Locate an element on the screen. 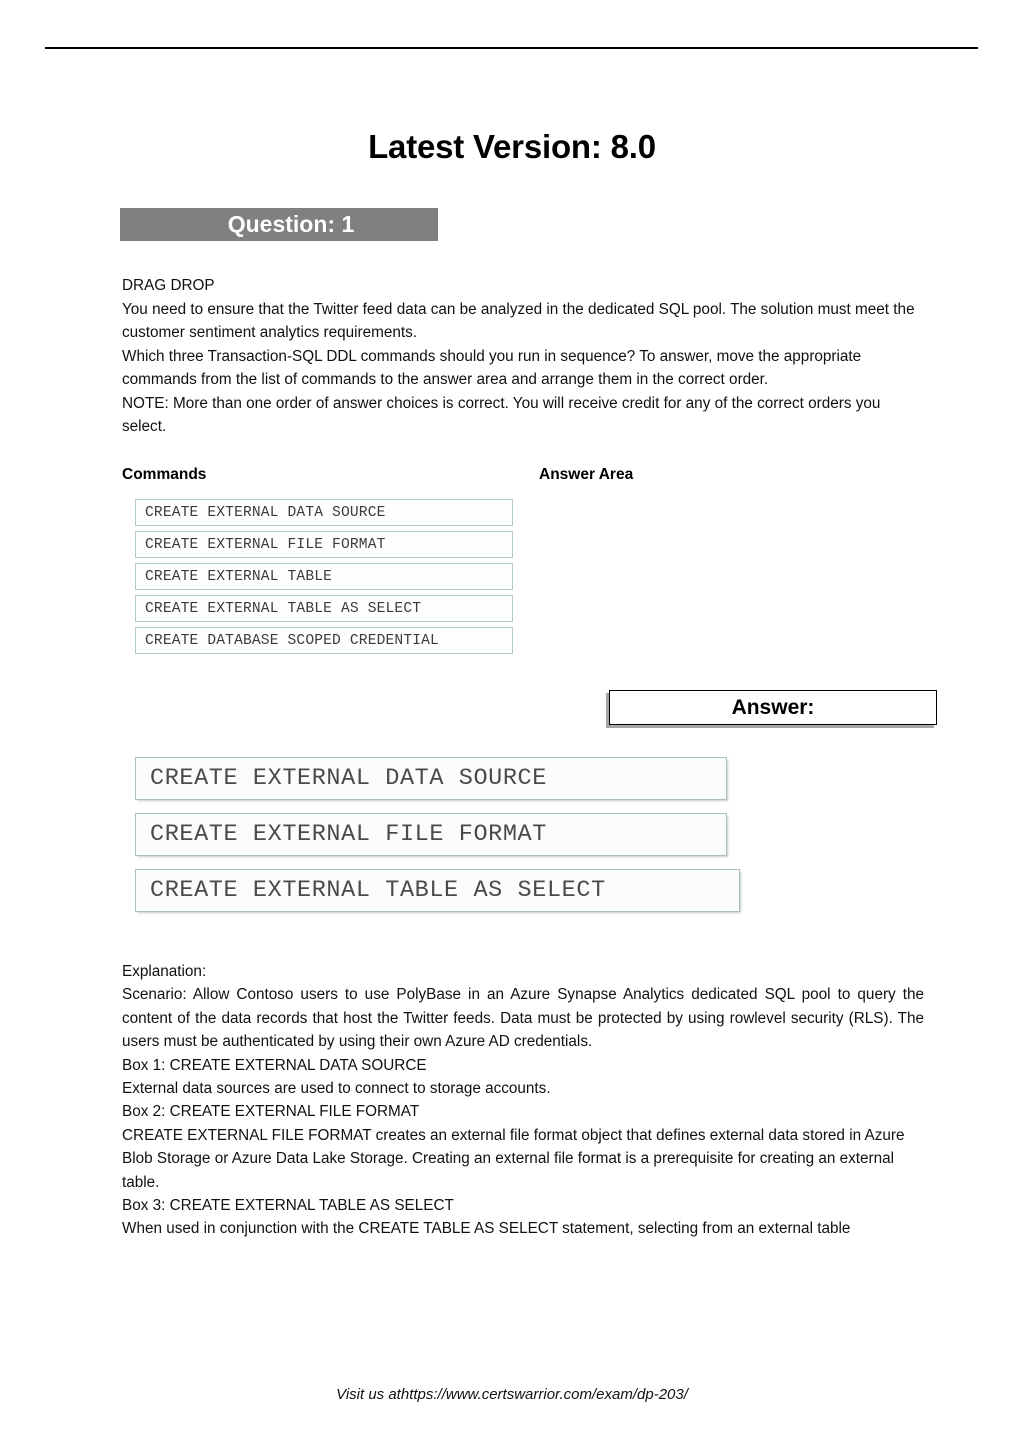 Image resolution: width=1024 pixels, height=1448 pixels. explanation-box3-title: Box 3: CREATE EXTERNAL TABLE AS SELECT is located at coordinates (288, 1206).